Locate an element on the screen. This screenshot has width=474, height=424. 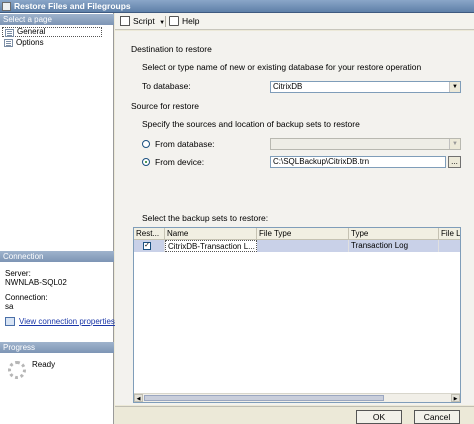
from-device-value: C:\SQLBackup\CitrixDB.trn is located at coordinates (321, 161).